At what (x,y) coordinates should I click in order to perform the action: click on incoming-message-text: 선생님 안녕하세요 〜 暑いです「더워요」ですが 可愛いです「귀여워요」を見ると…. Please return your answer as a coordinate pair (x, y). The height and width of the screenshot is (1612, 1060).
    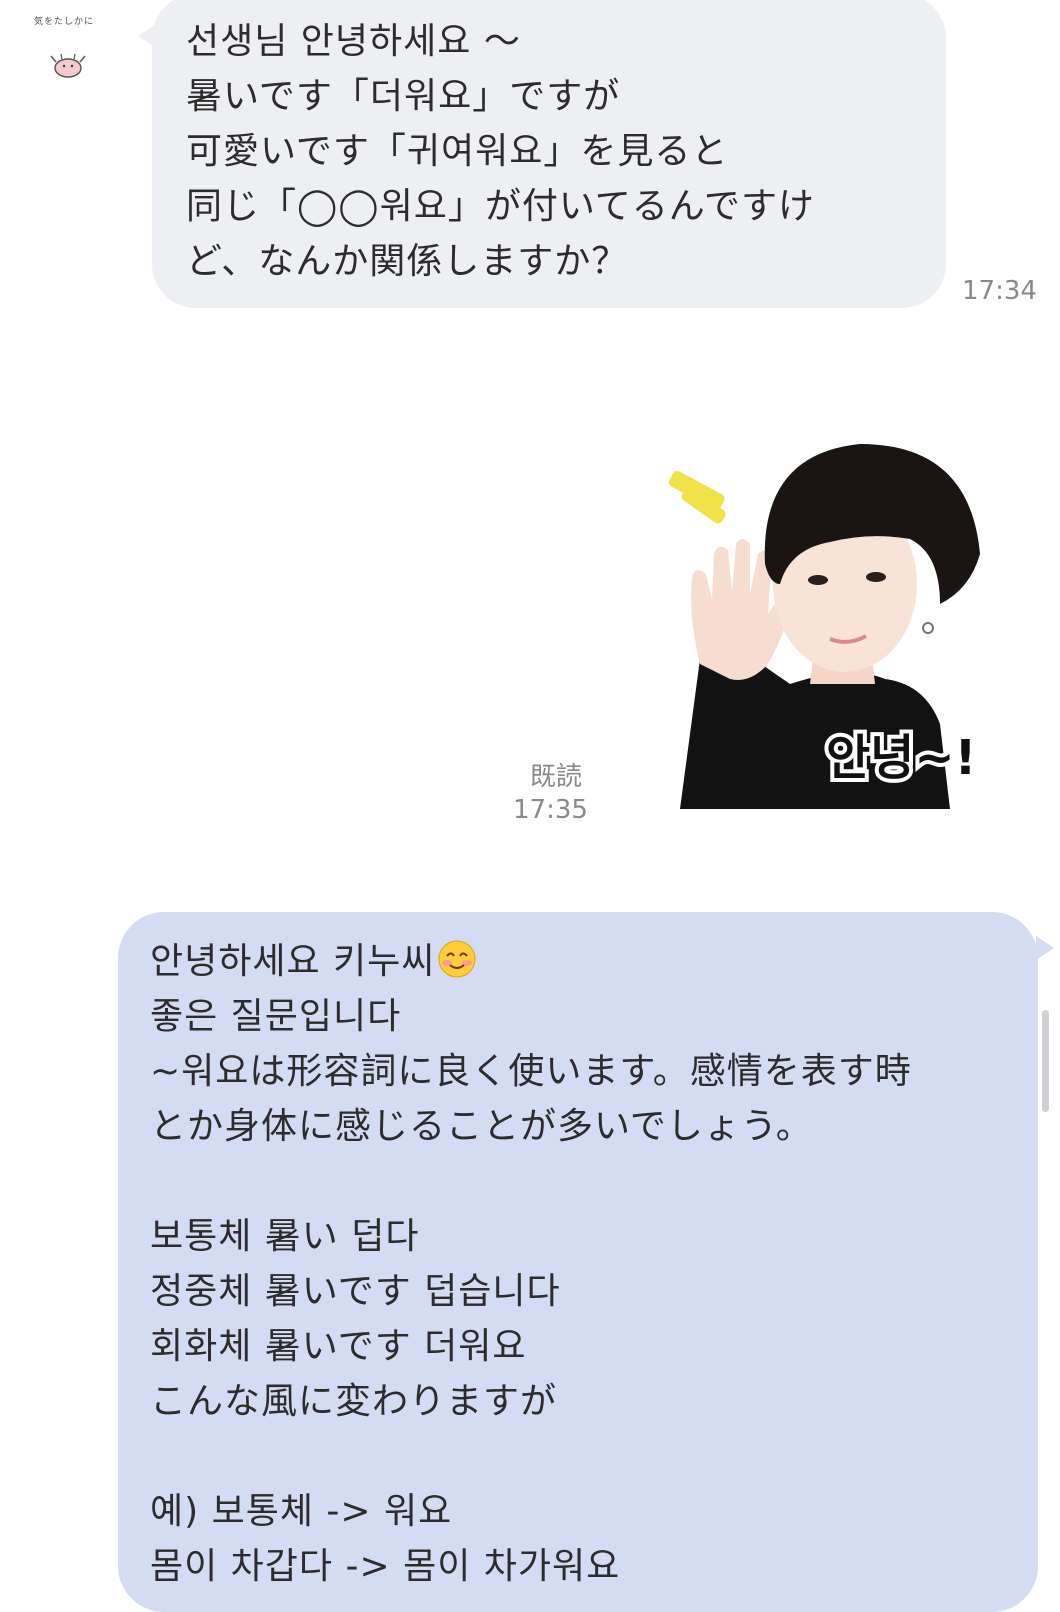
    Looking at the image, I should click on (556, 151).